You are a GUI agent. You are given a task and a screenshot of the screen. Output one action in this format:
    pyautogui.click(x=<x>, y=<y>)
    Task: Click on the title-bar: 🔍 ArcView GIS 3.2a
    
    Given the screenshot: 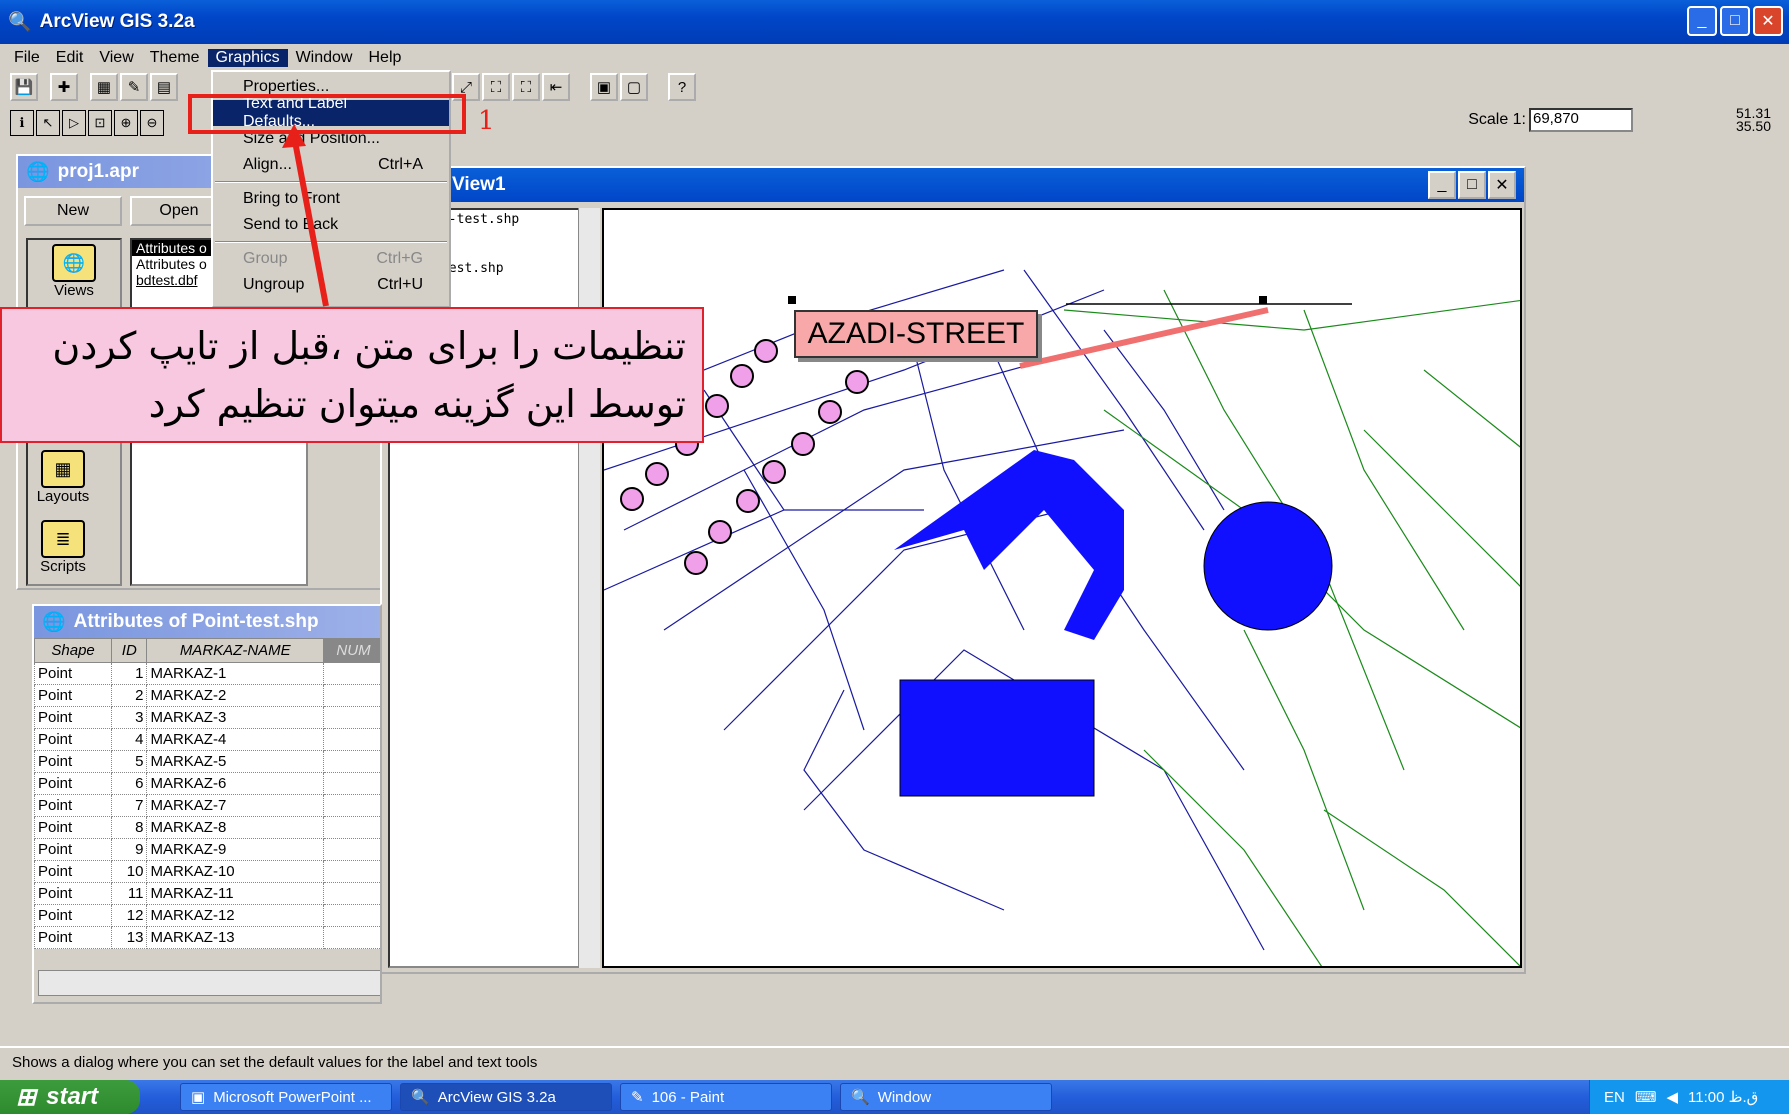 What is the action you would take?
    pyautogui.click(x=894, y=22)
    